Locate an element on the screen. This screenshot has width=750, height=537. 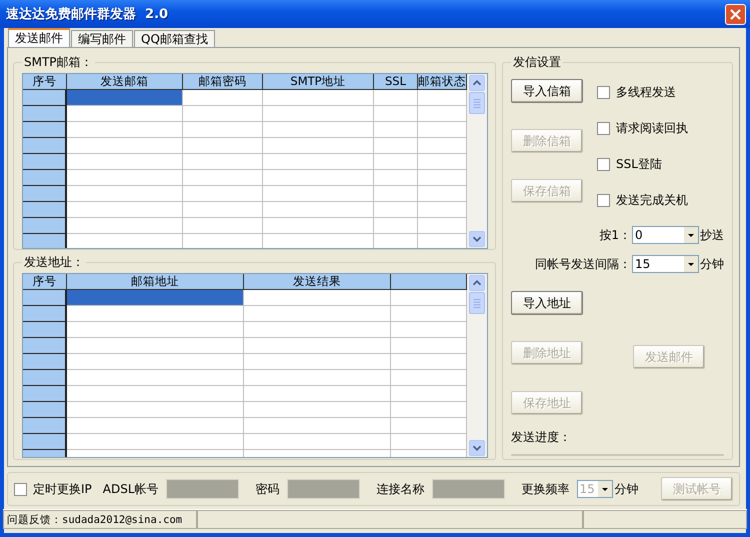
column-header: 邮箱状态 is located at coordinates (442, 82).